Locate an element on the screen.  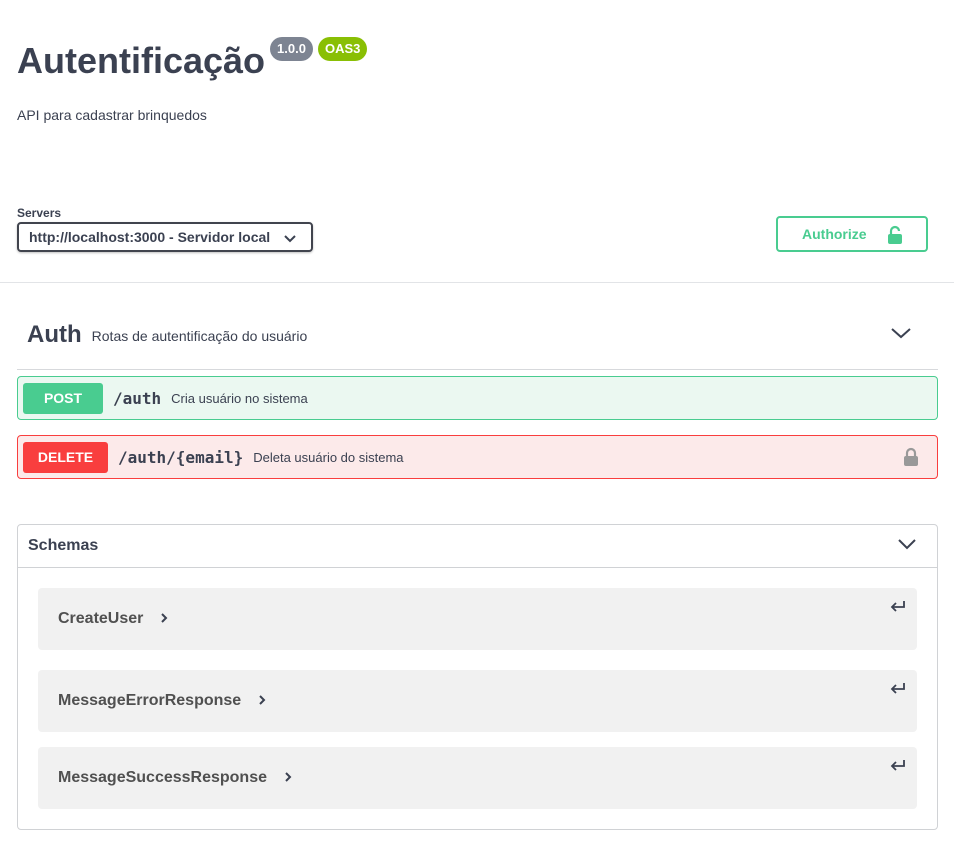
tag-name: Auth is located at coordinates (54, 334).